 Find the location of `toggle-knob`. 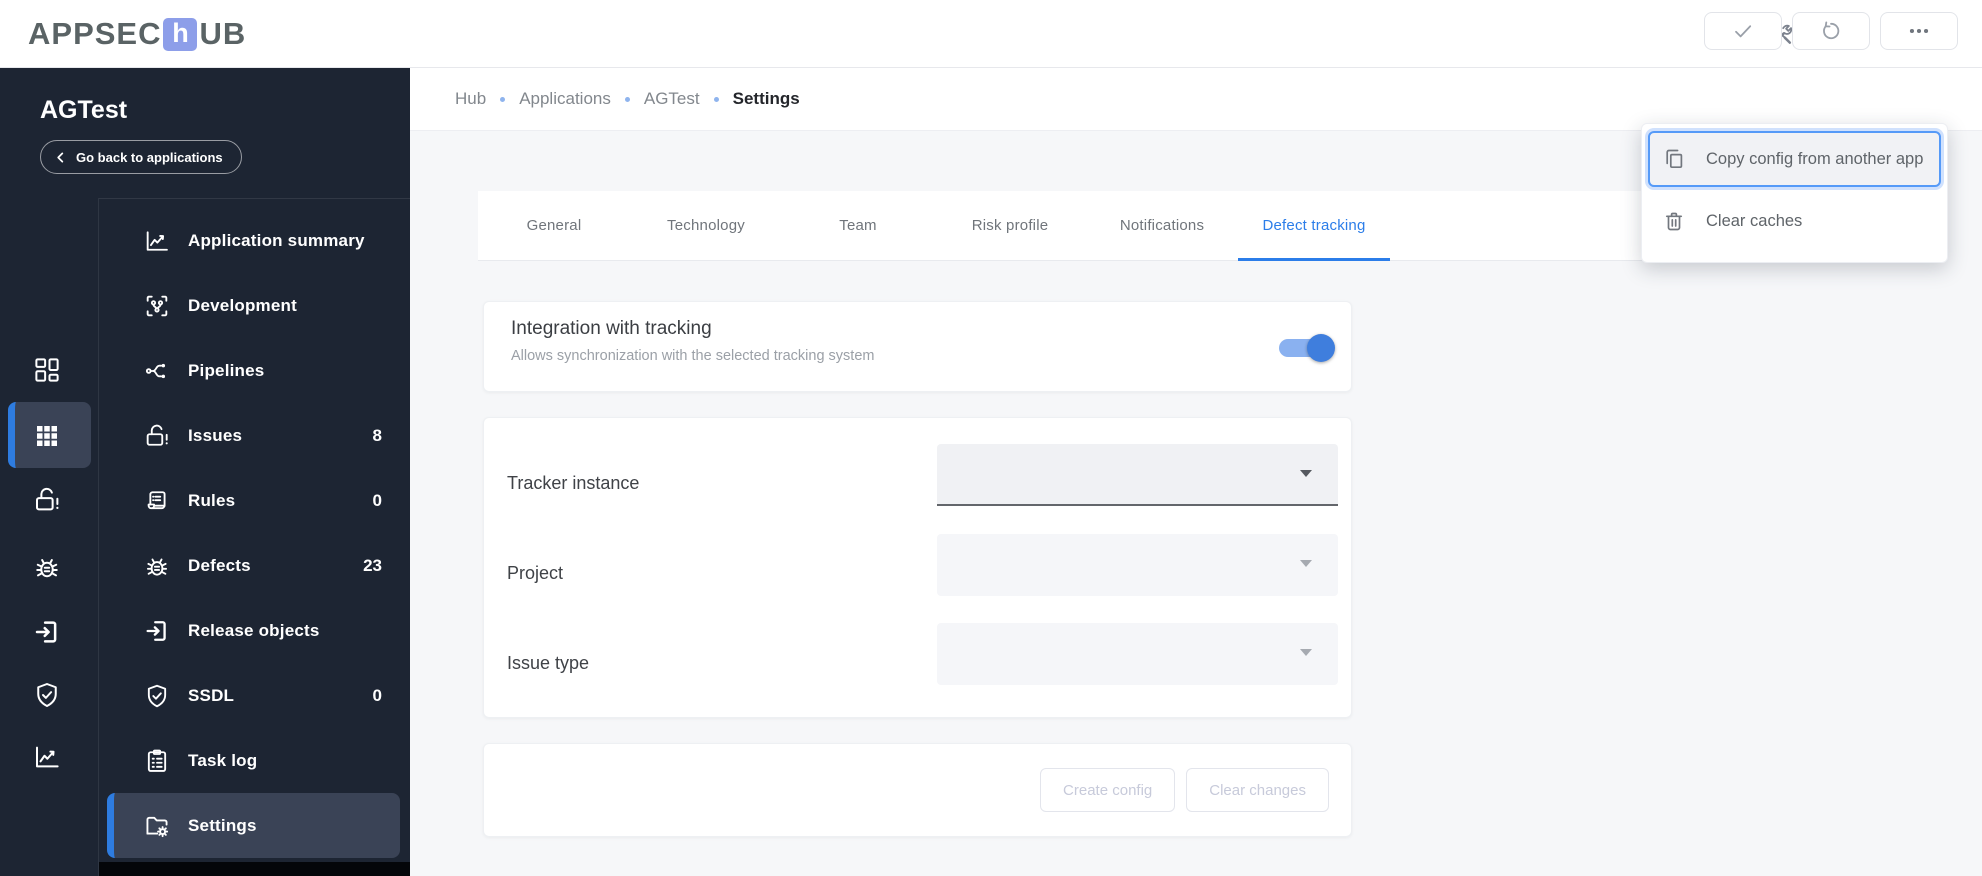

toggle-knob is located at coordinates (1321, 348).